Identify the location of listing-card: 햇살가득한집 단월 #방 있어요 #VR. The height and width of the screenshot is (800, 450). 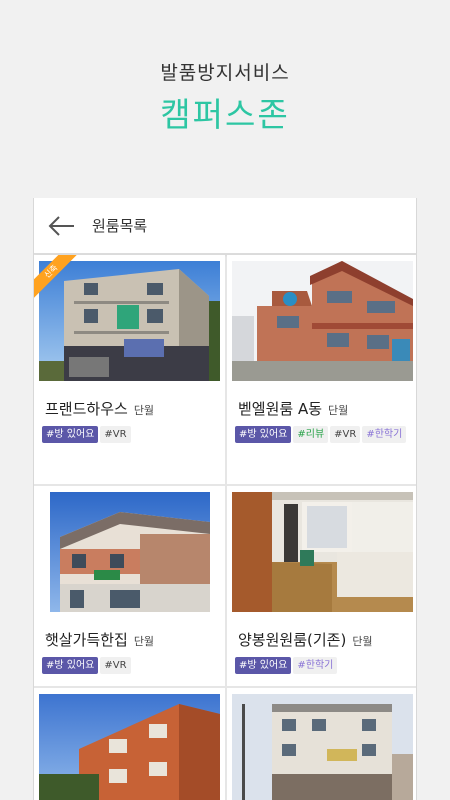
(129, 586).